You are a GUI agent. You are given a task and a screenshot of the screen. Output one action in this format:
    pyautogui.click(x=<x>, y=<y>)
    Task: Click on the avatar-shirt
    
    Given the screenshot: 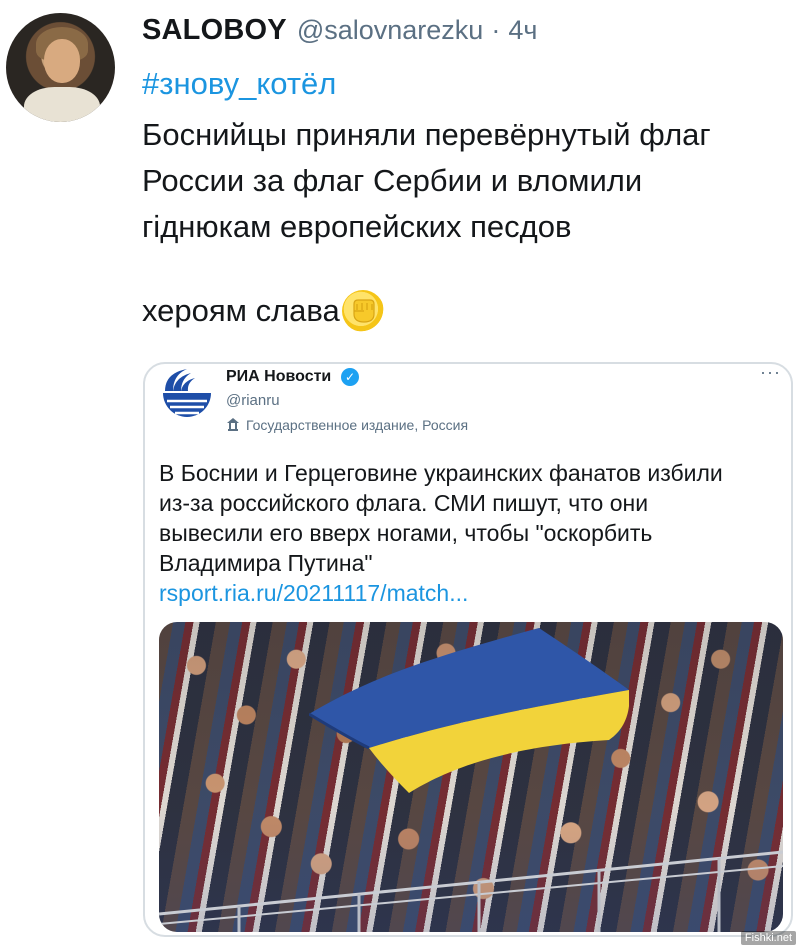 What is the action you would take?
    pyautogui.click(x=62, y=104)
    